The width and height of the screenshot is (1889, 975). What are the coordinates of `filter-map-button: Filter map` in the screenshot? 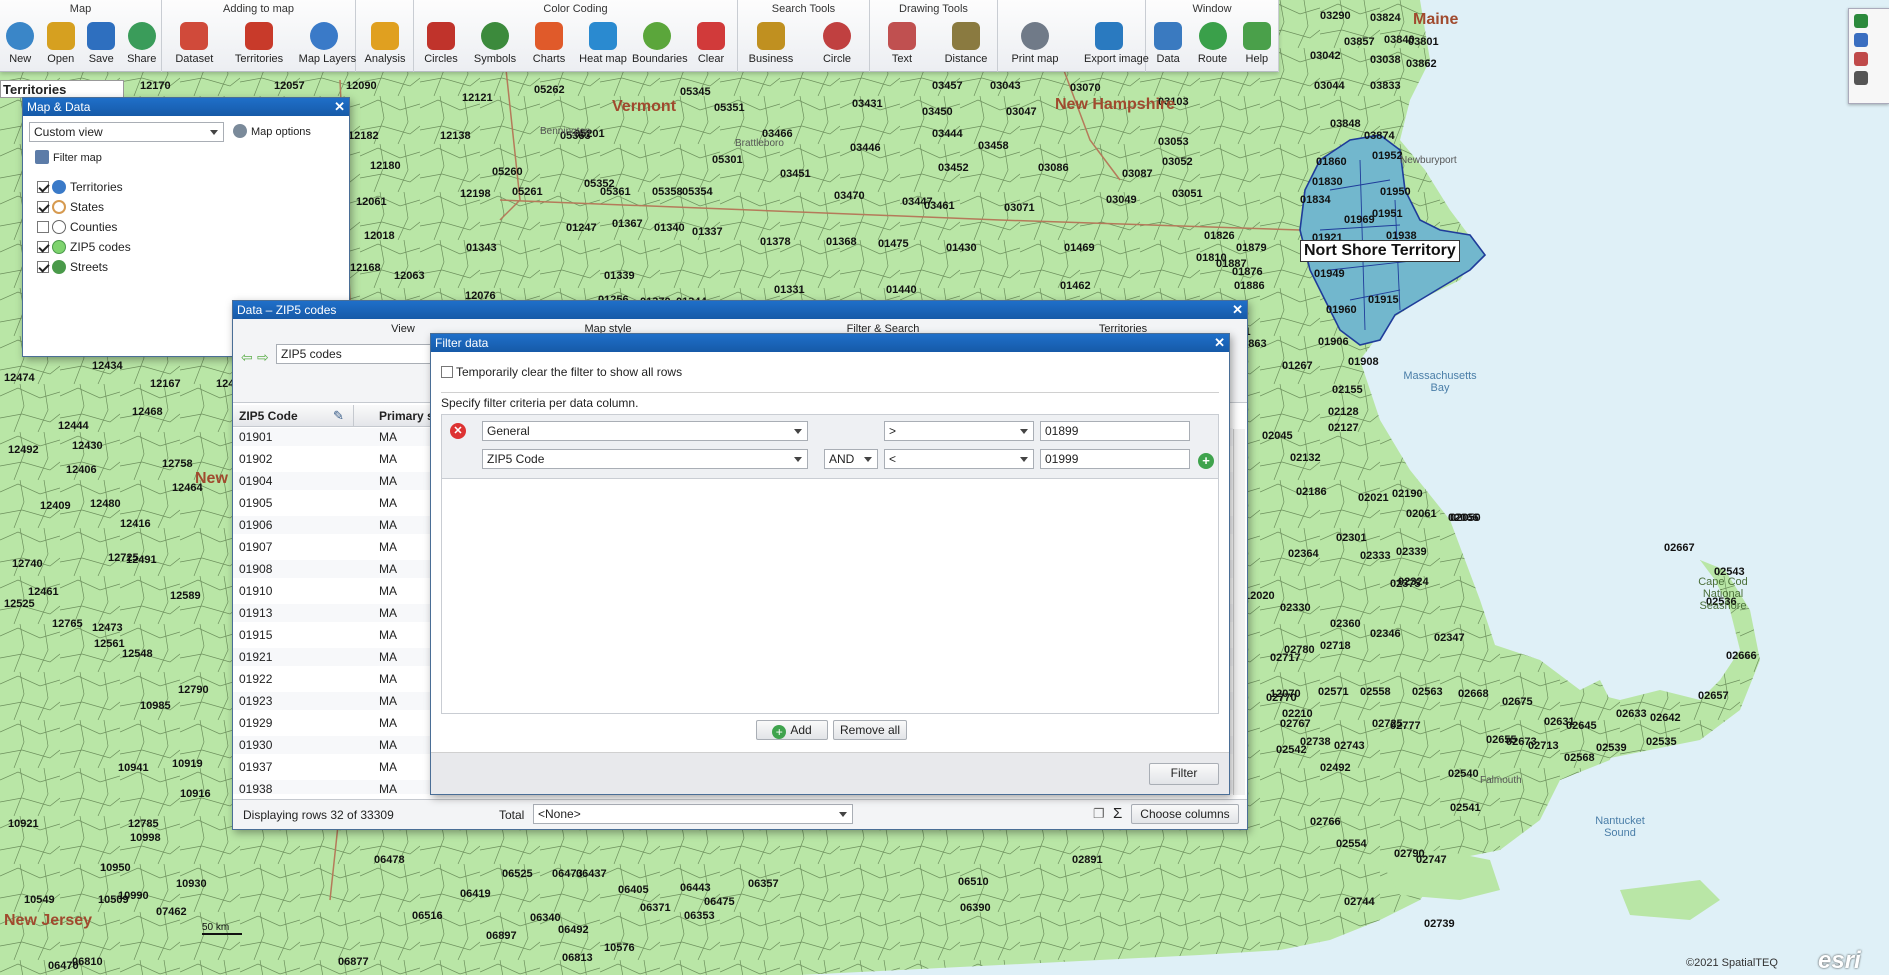 It's located at (68, 157).